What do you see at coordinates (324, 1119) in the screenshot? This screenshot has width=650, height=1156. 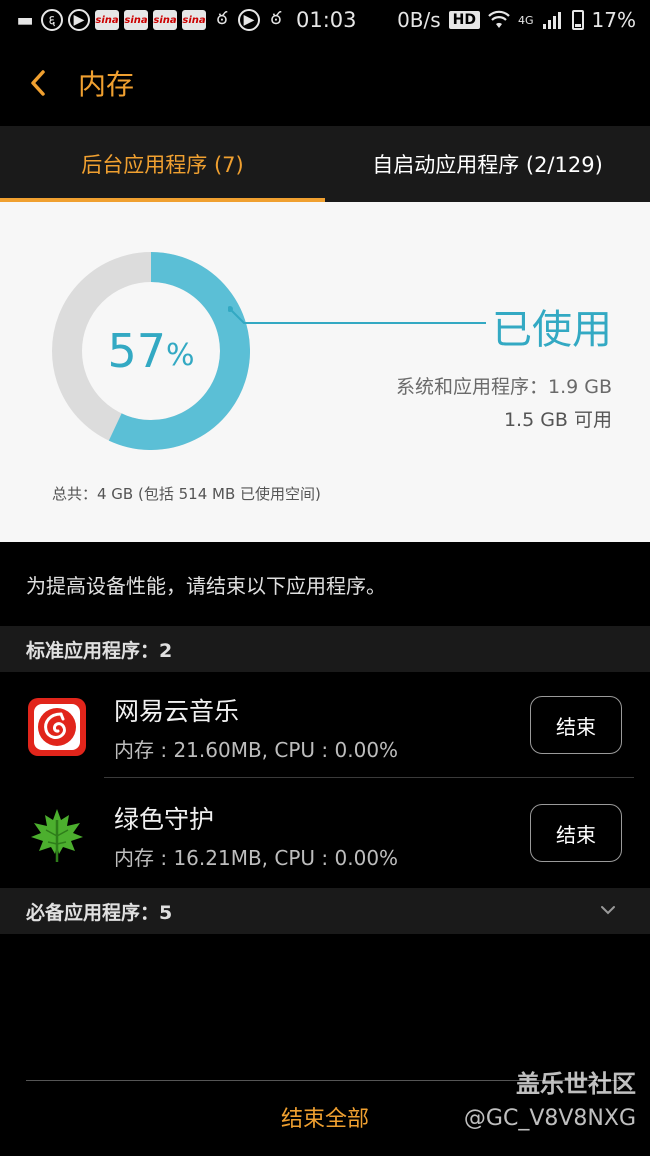 I see `end-all-label: 结束全部` at bounding box center [324, 1119].